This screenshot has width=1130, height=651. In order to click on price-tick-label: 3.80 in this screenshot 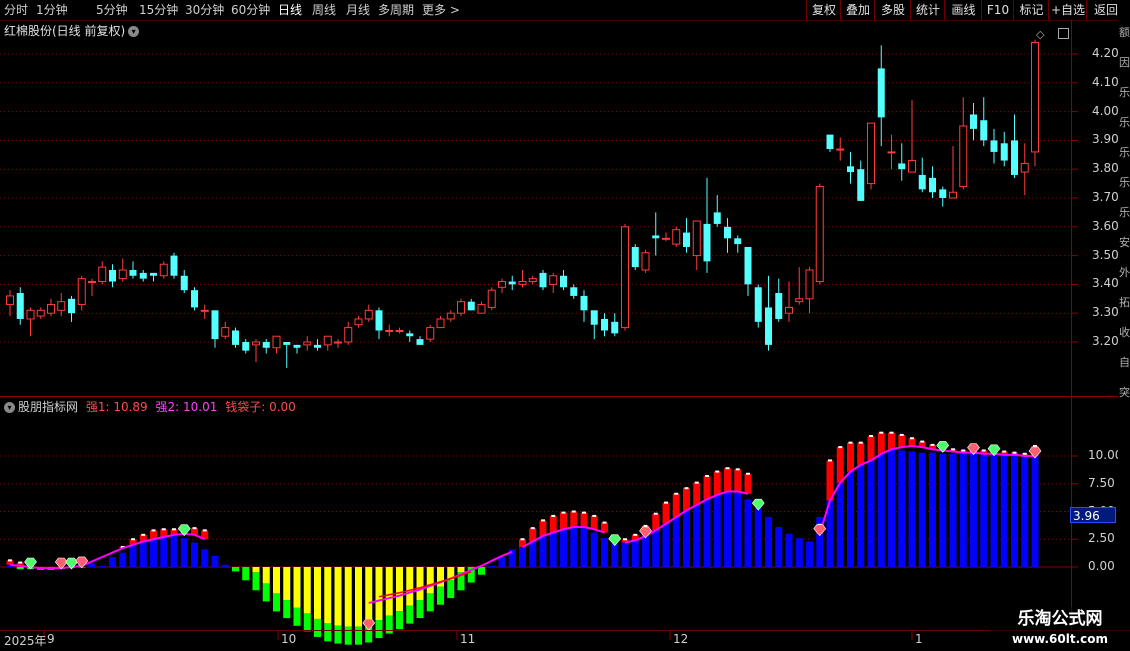, I will do `click(1105, 168)`.